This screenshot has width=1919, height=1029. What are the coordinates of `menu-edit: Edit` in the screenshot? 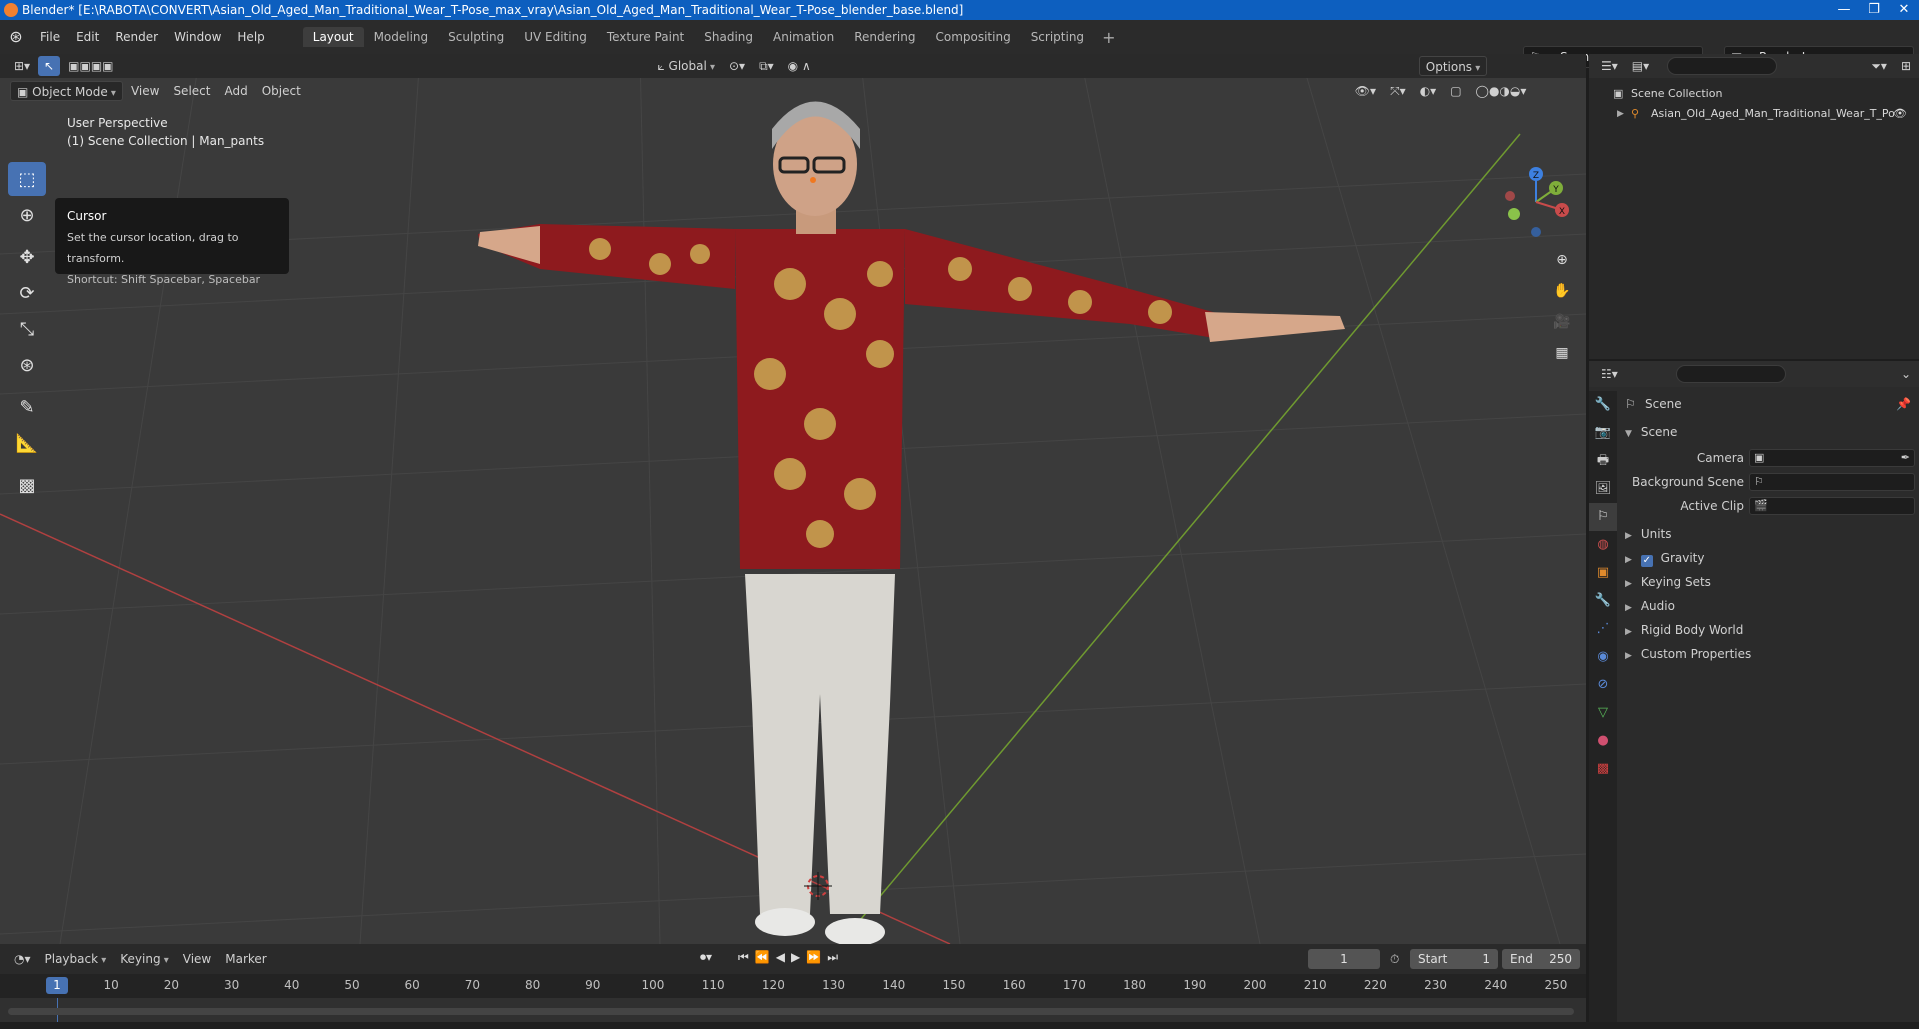 It's located at (87, 37).